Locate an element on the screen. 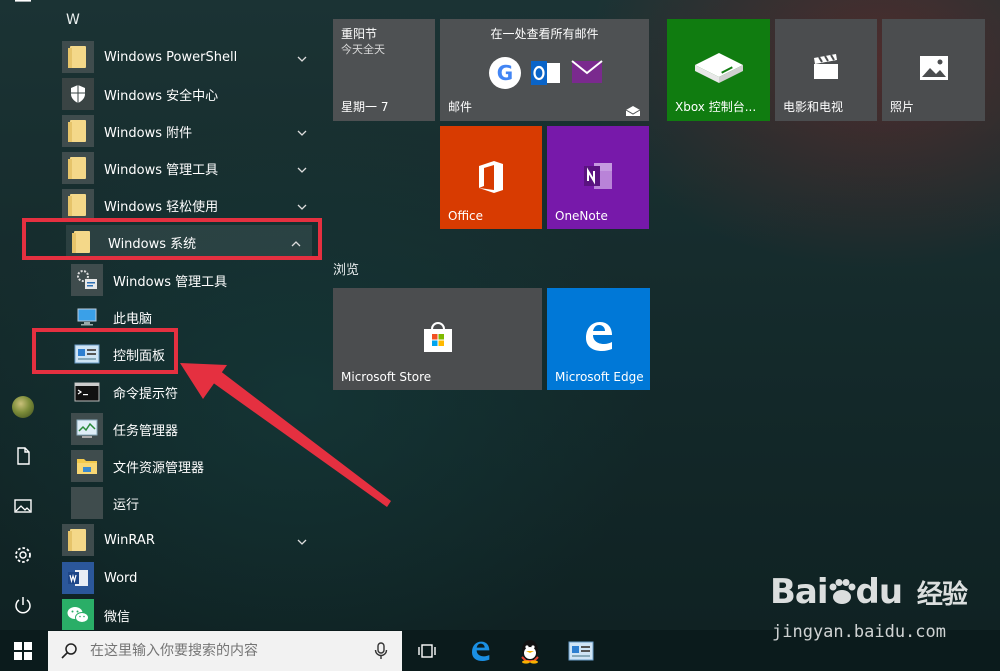 The height and width of the screenshot is (671, 1000). office-icon is located at coordinates (491, 177).